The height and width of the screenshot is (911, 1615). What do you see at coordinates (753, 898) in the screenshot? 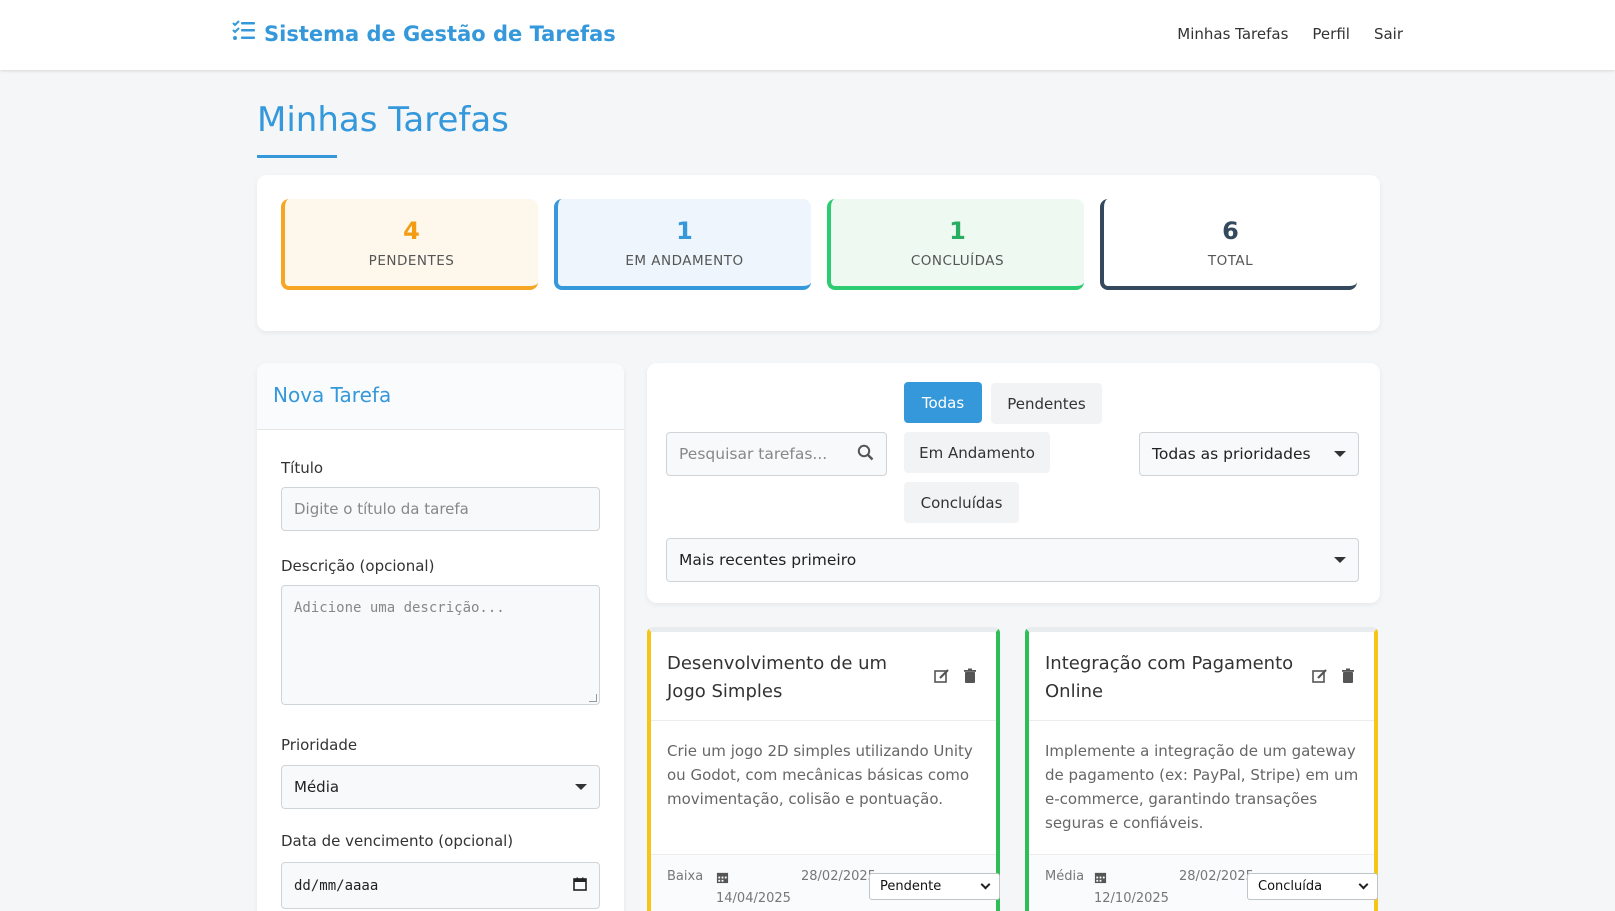
I see `task-due-date: 14/04/2025` at bounding box center [753, 898].